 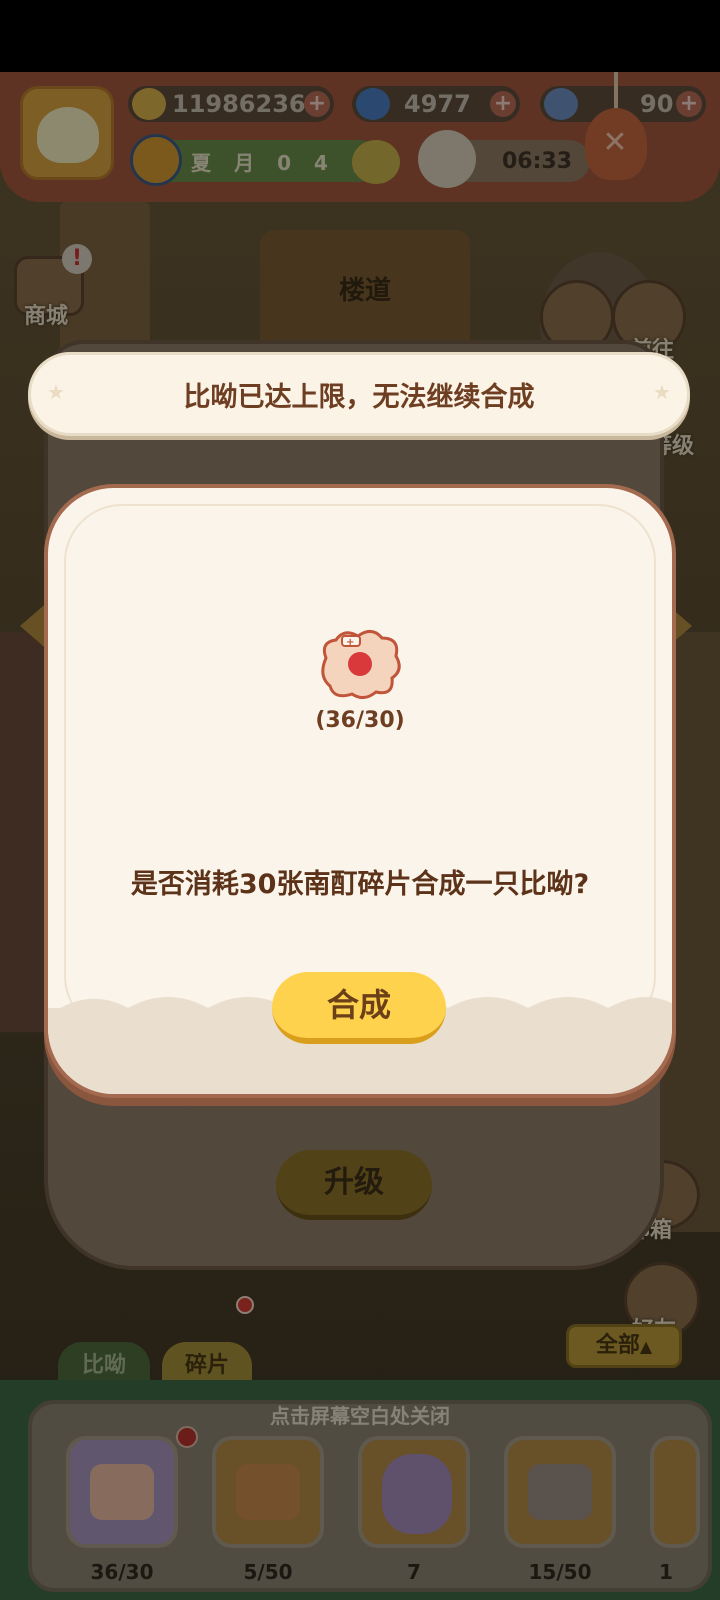 I want to click on fragment-count-text: (36/30), so click(x=360, y=720).